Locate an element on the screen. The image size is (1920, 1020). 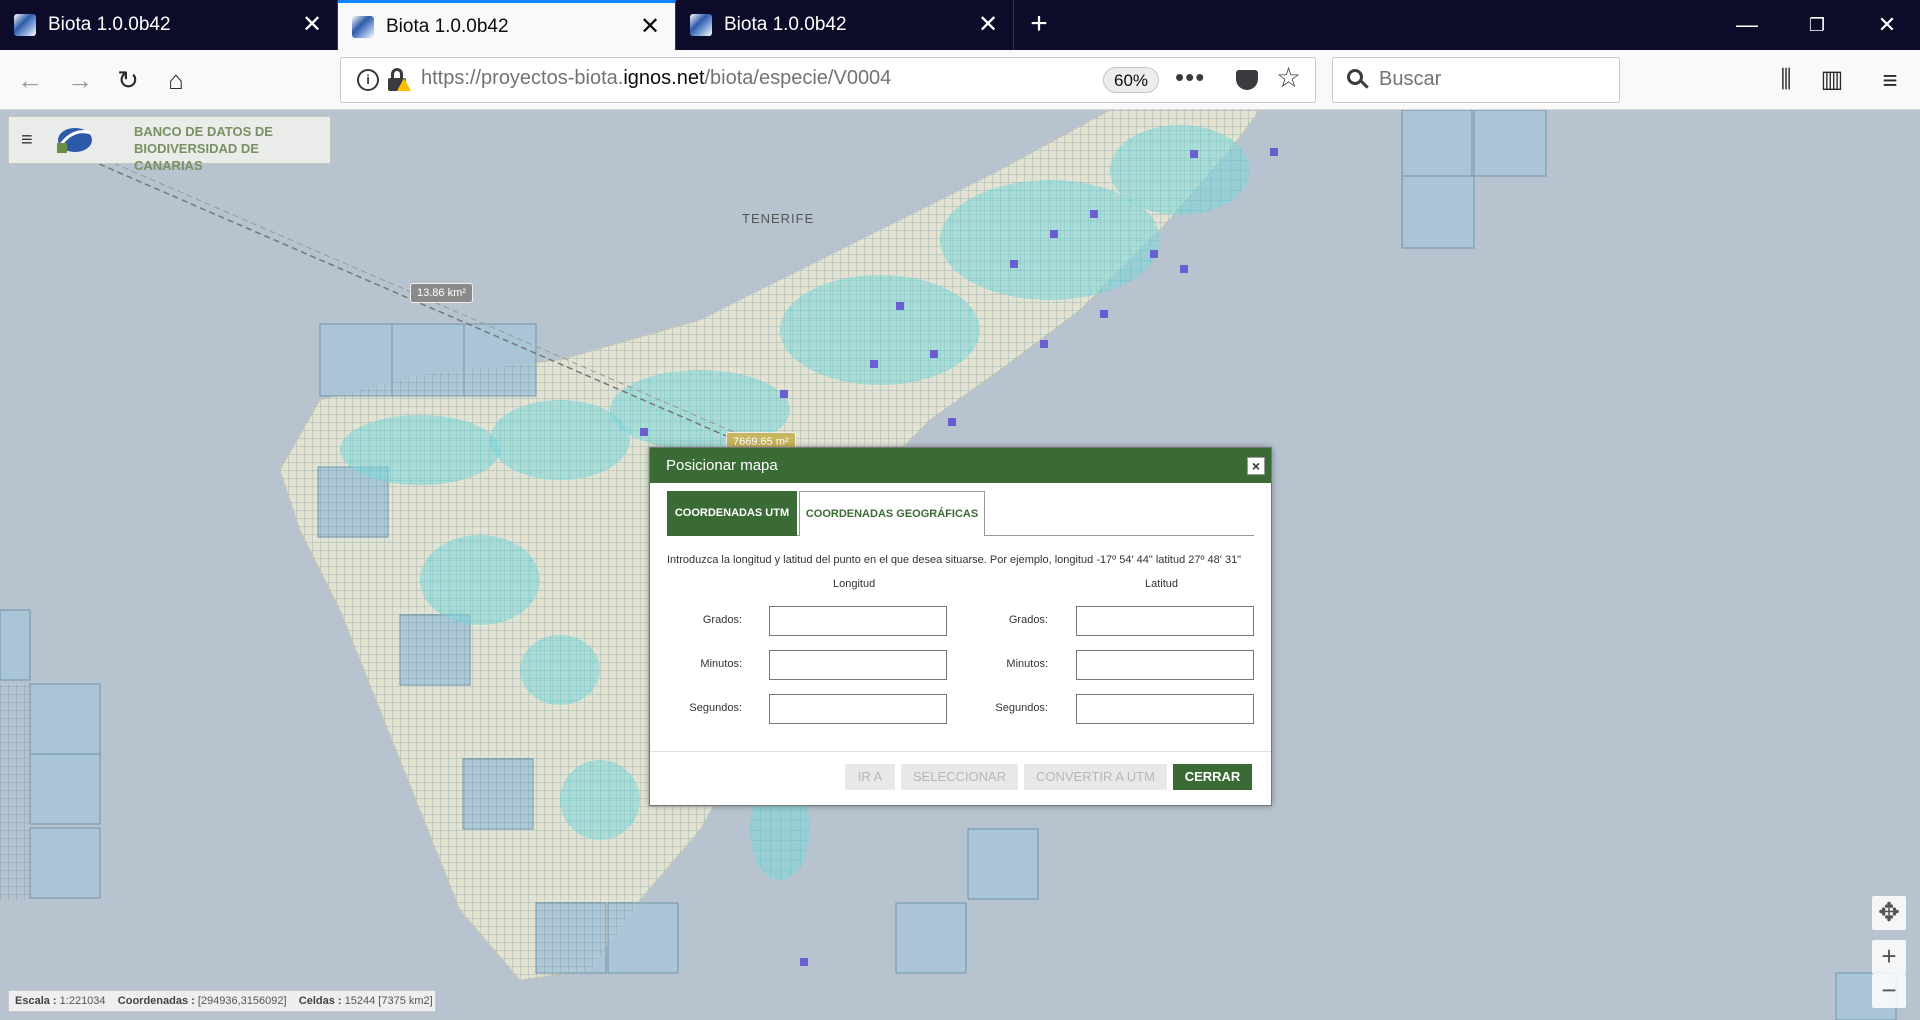
lon-minutes-label: Minutos: is located at coordinates (721, 664).